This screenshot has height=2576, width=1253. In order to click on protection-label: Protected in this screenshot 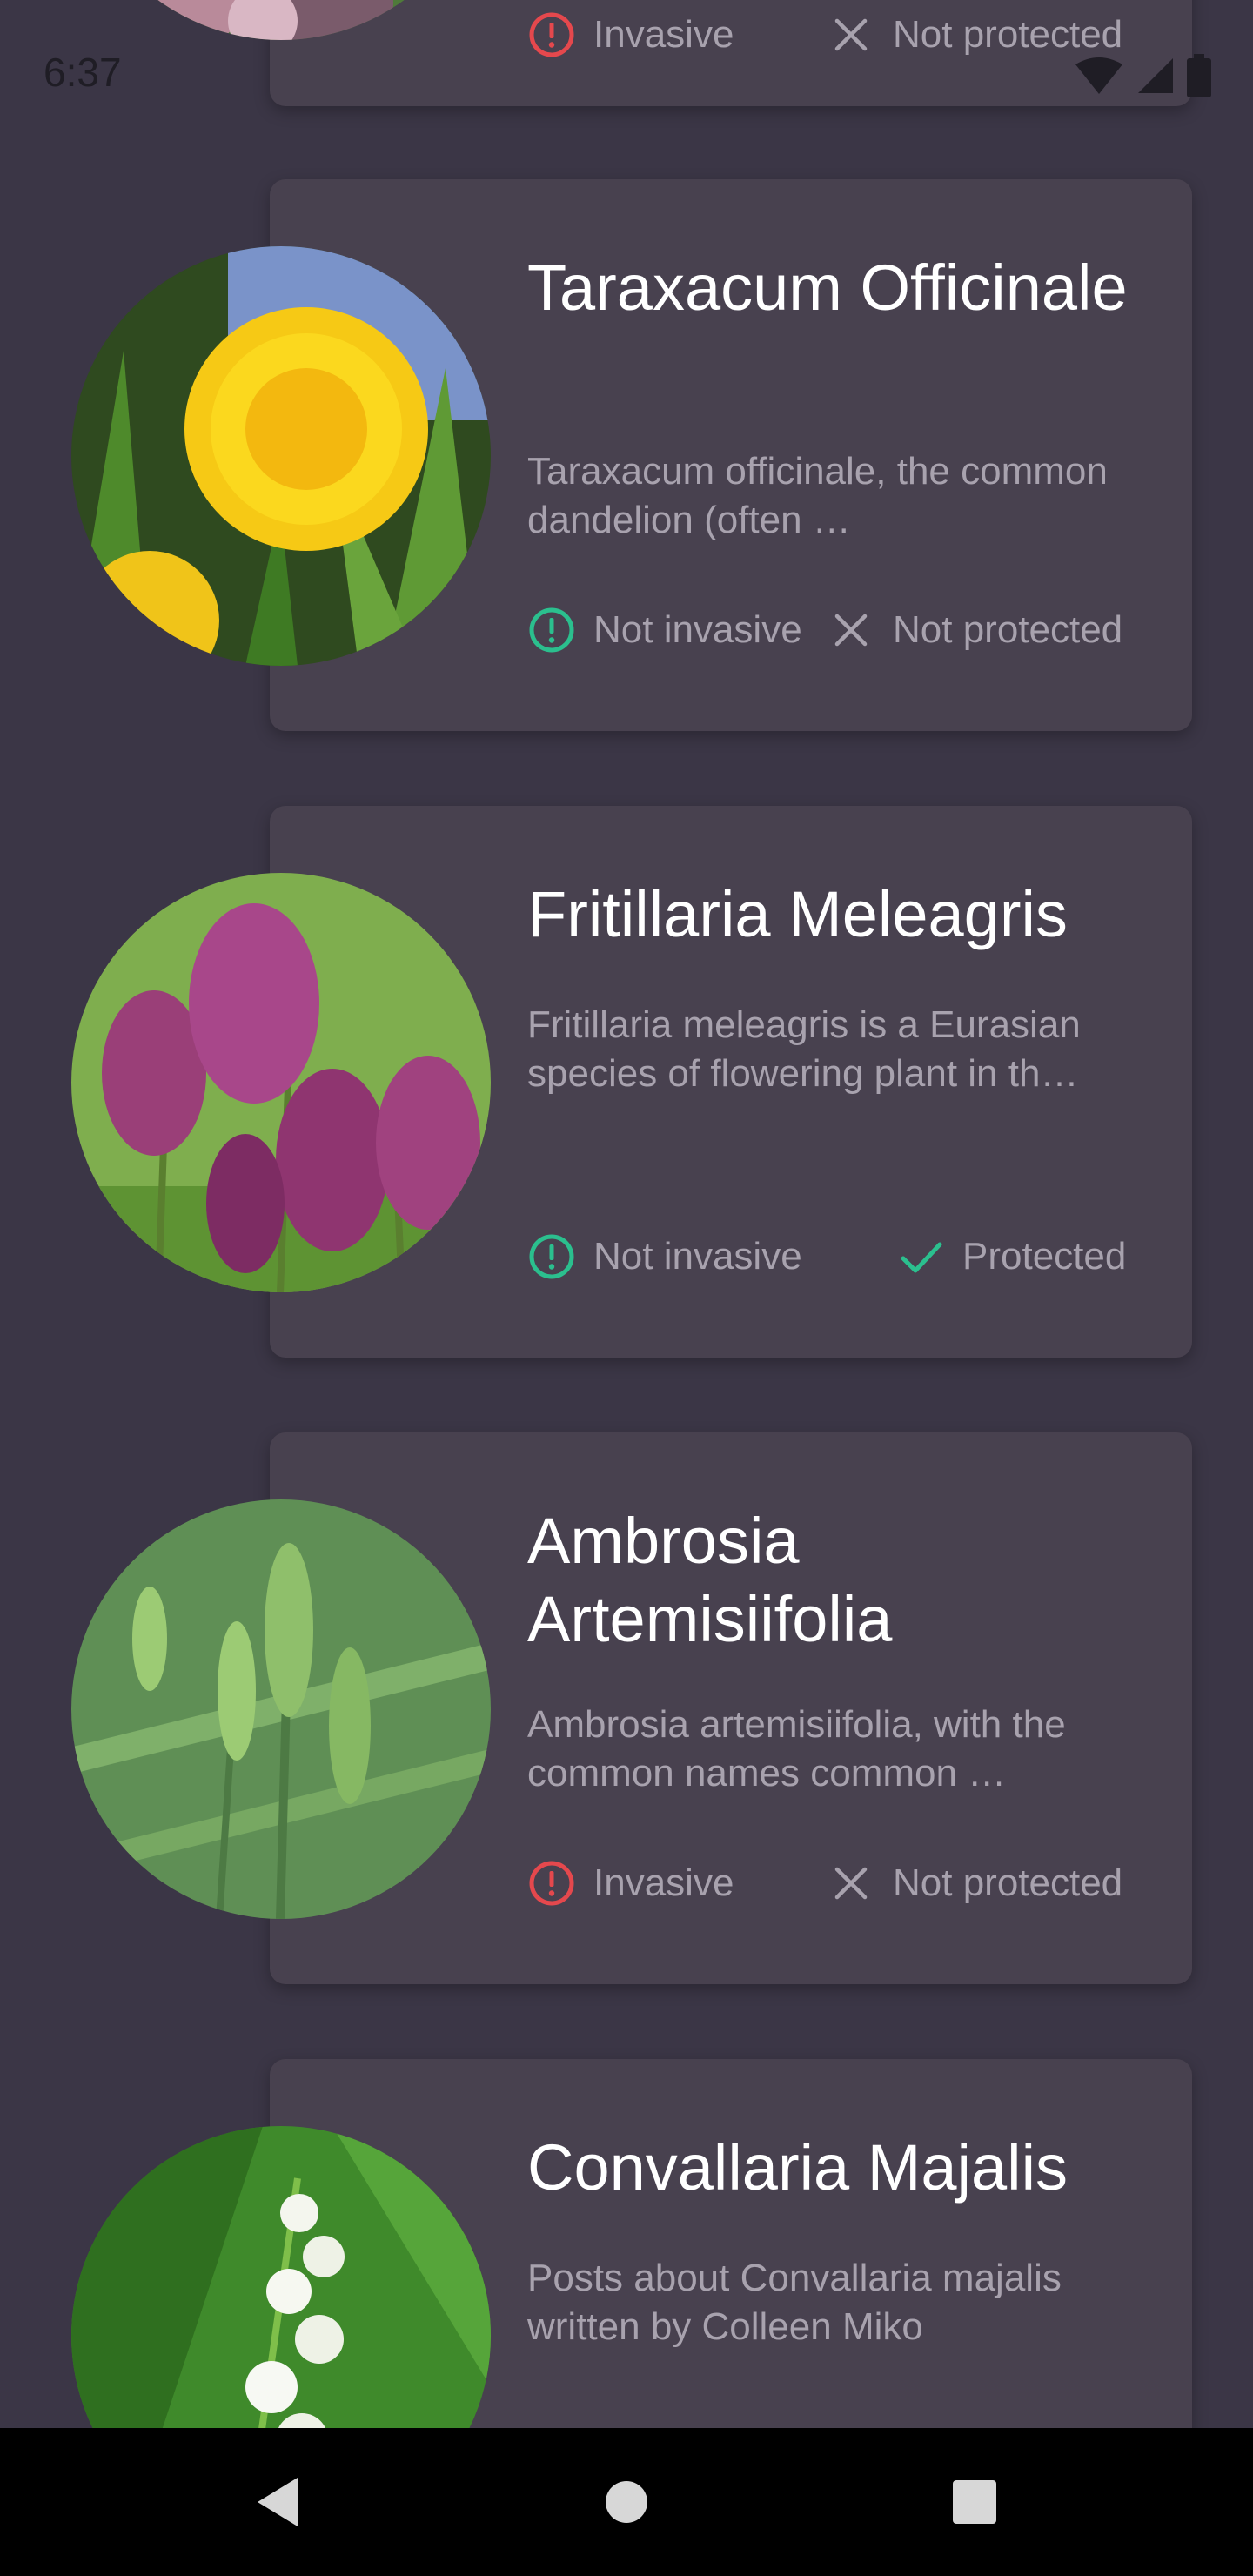, I will do `click(1044, 1256)`.